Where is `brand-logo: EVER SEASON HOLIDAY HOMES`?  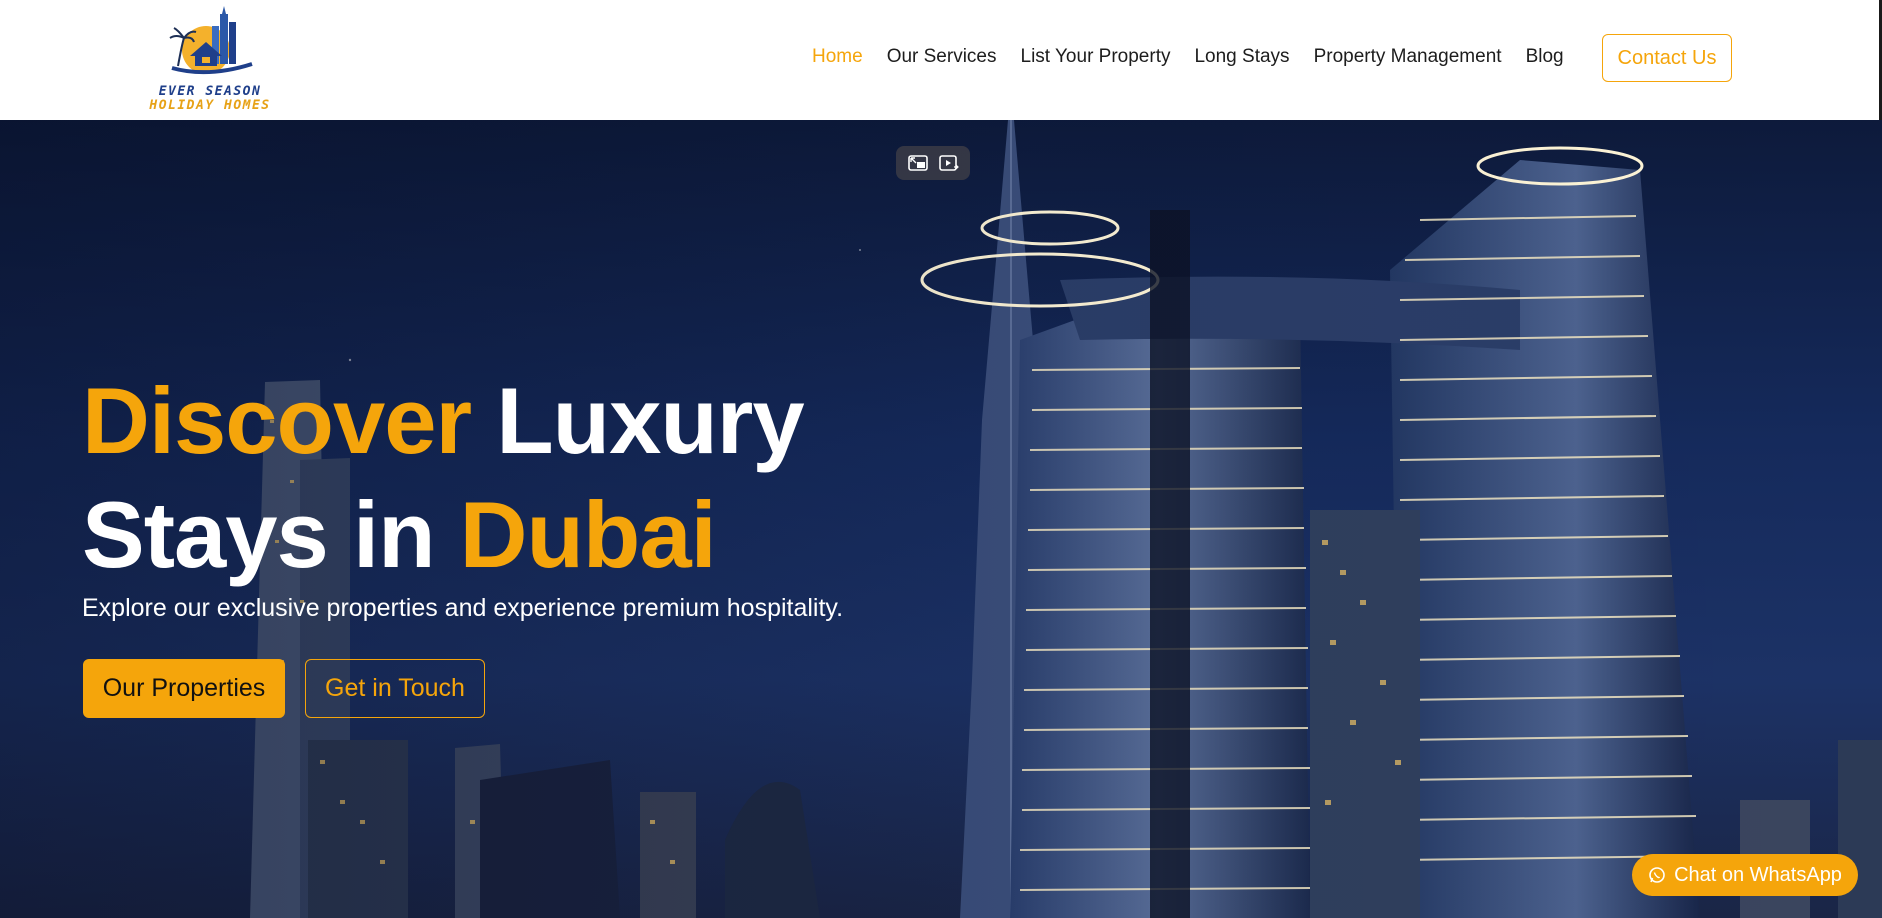
brand-logo: EVER SEASON HOLIDAY HOMES is located at coordinates (210, 60).